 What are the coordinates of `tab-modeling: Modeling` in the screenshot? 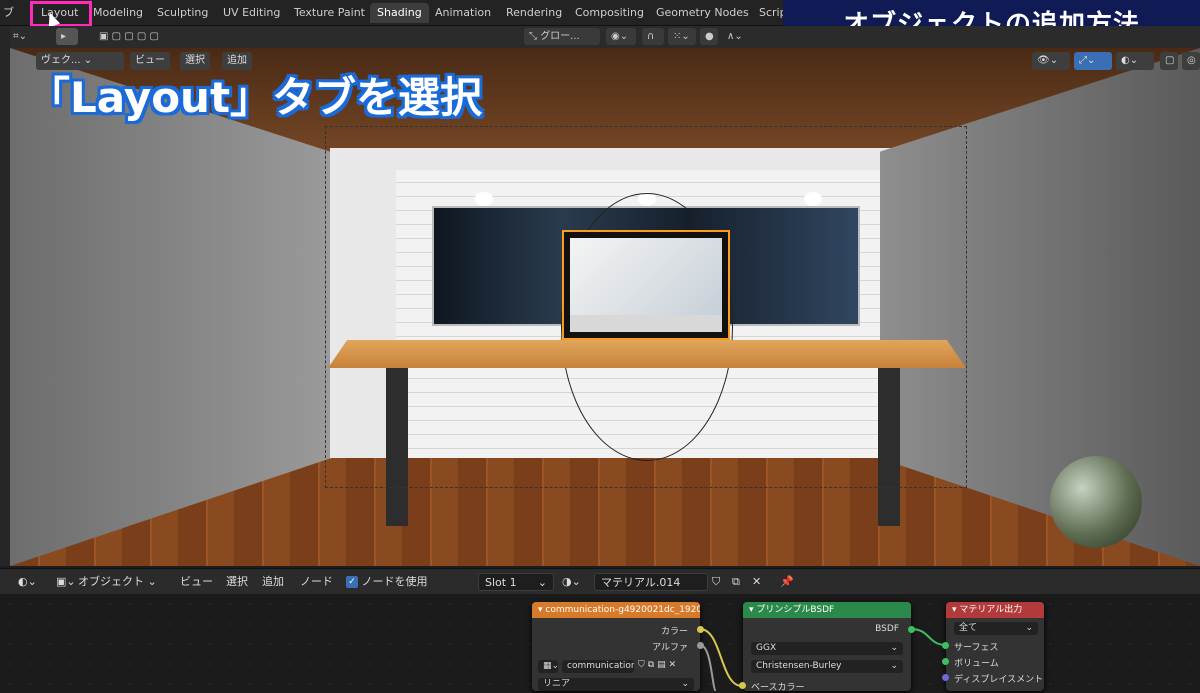 It's located at (118, 13).